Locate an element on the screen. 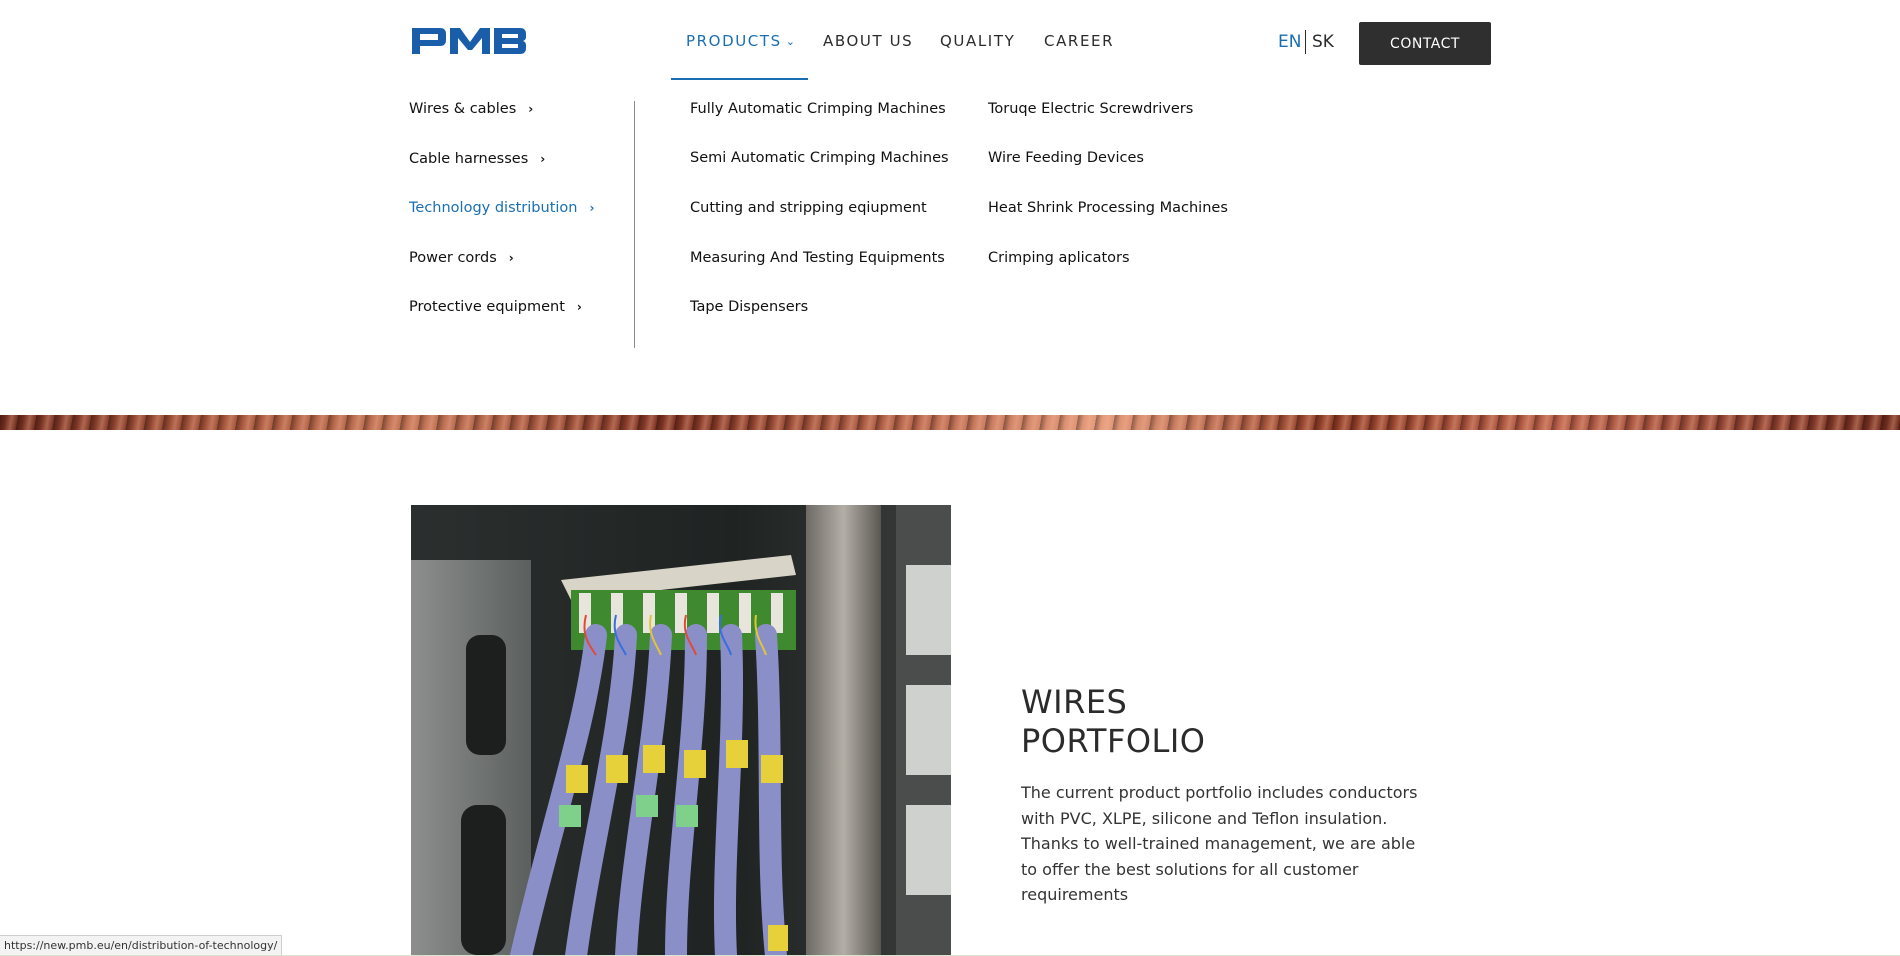 The width and height of the screenshot is (1900, 956). menu-category-label: Cable harnesses is located at coordinates (469, 159).